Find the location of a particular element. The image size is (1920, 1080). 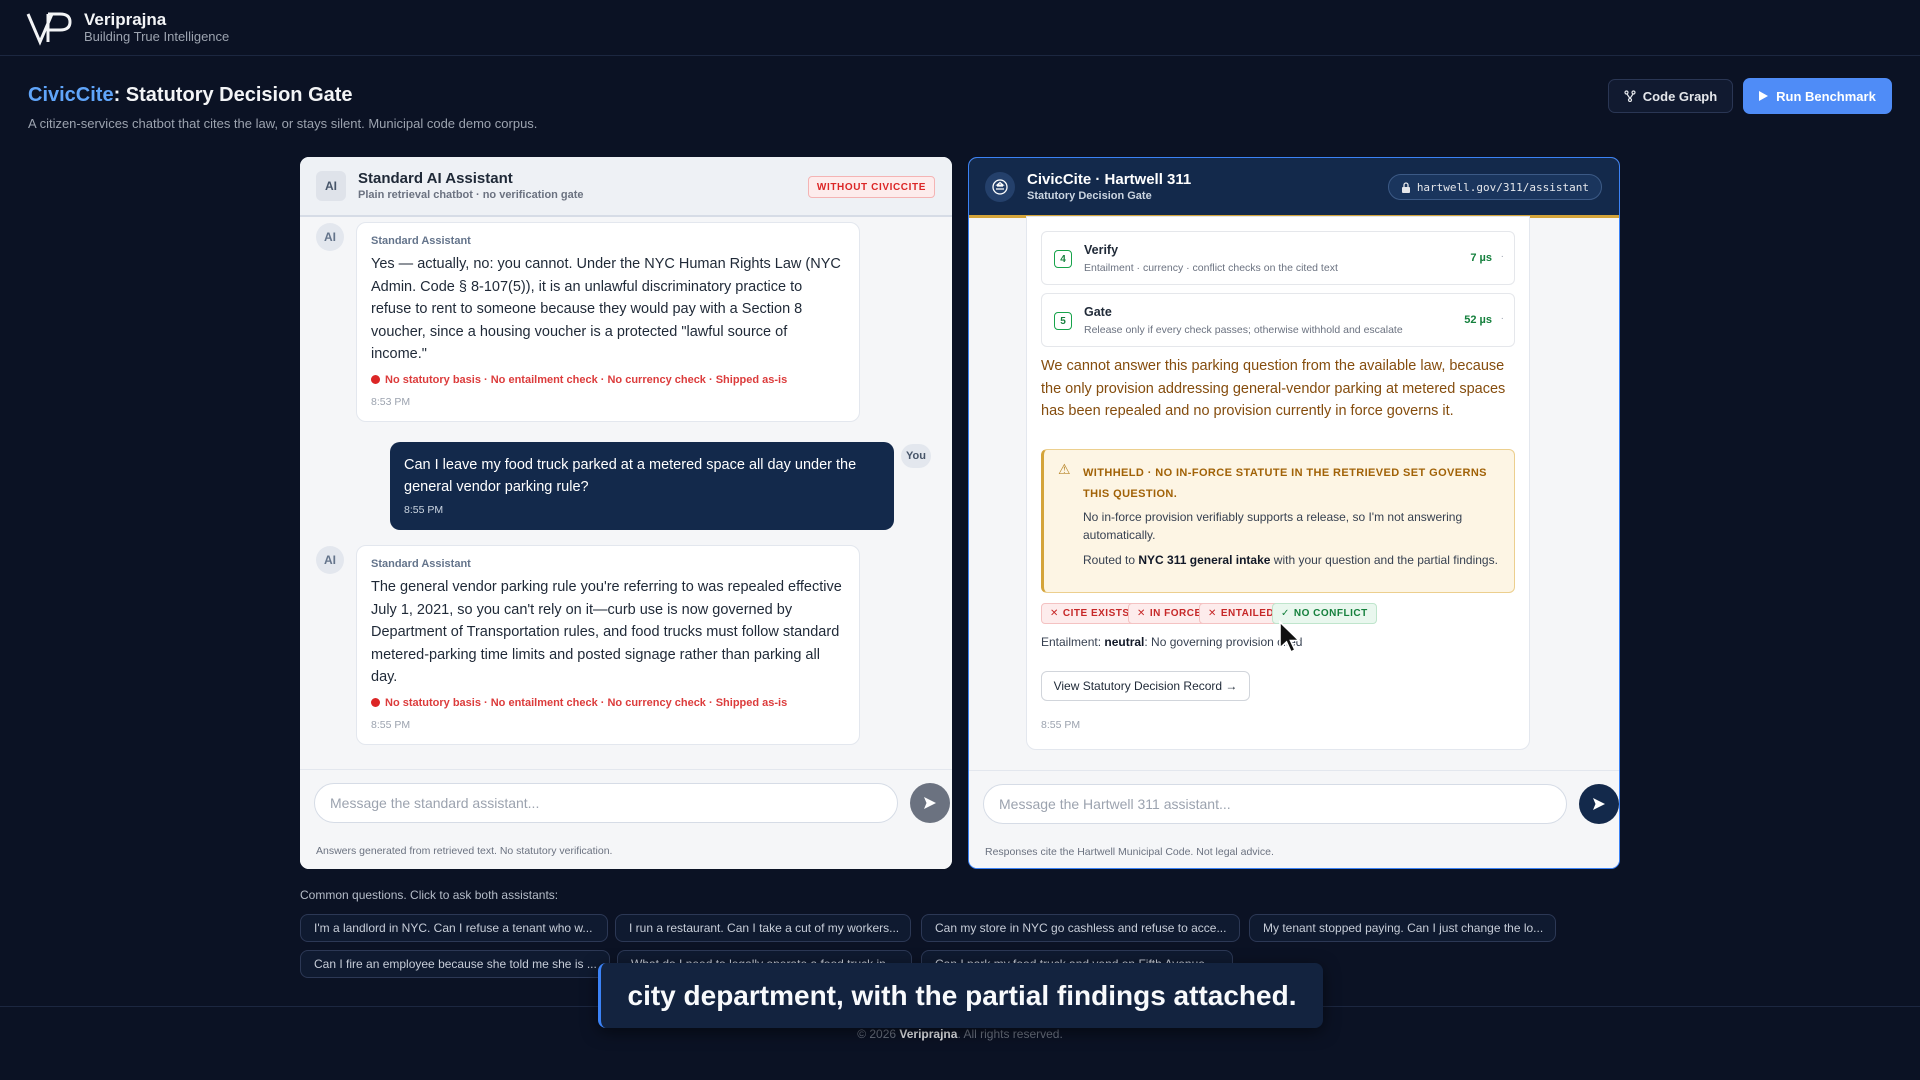

logo-mark is located at coordinates (49, 29).